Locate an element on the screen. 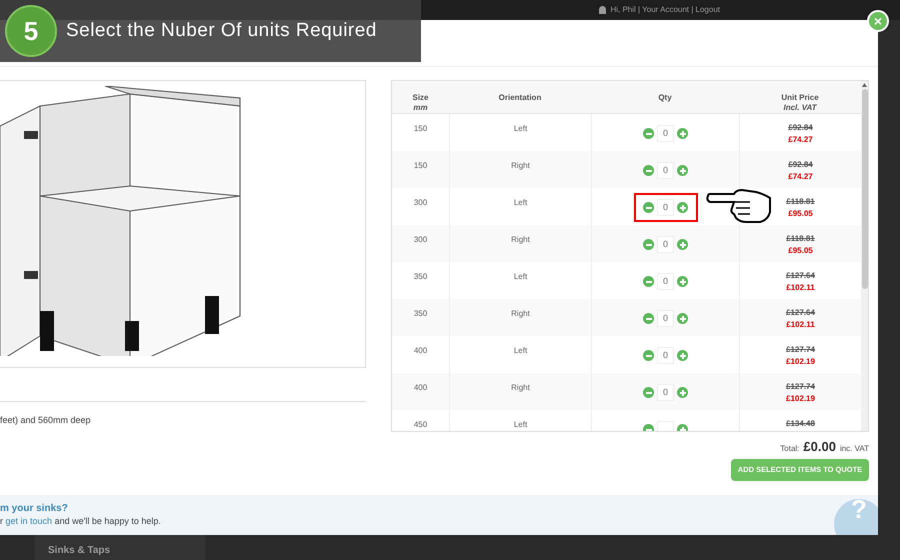  footer-heading: m your sinks? is located at coordinates (34, 508).